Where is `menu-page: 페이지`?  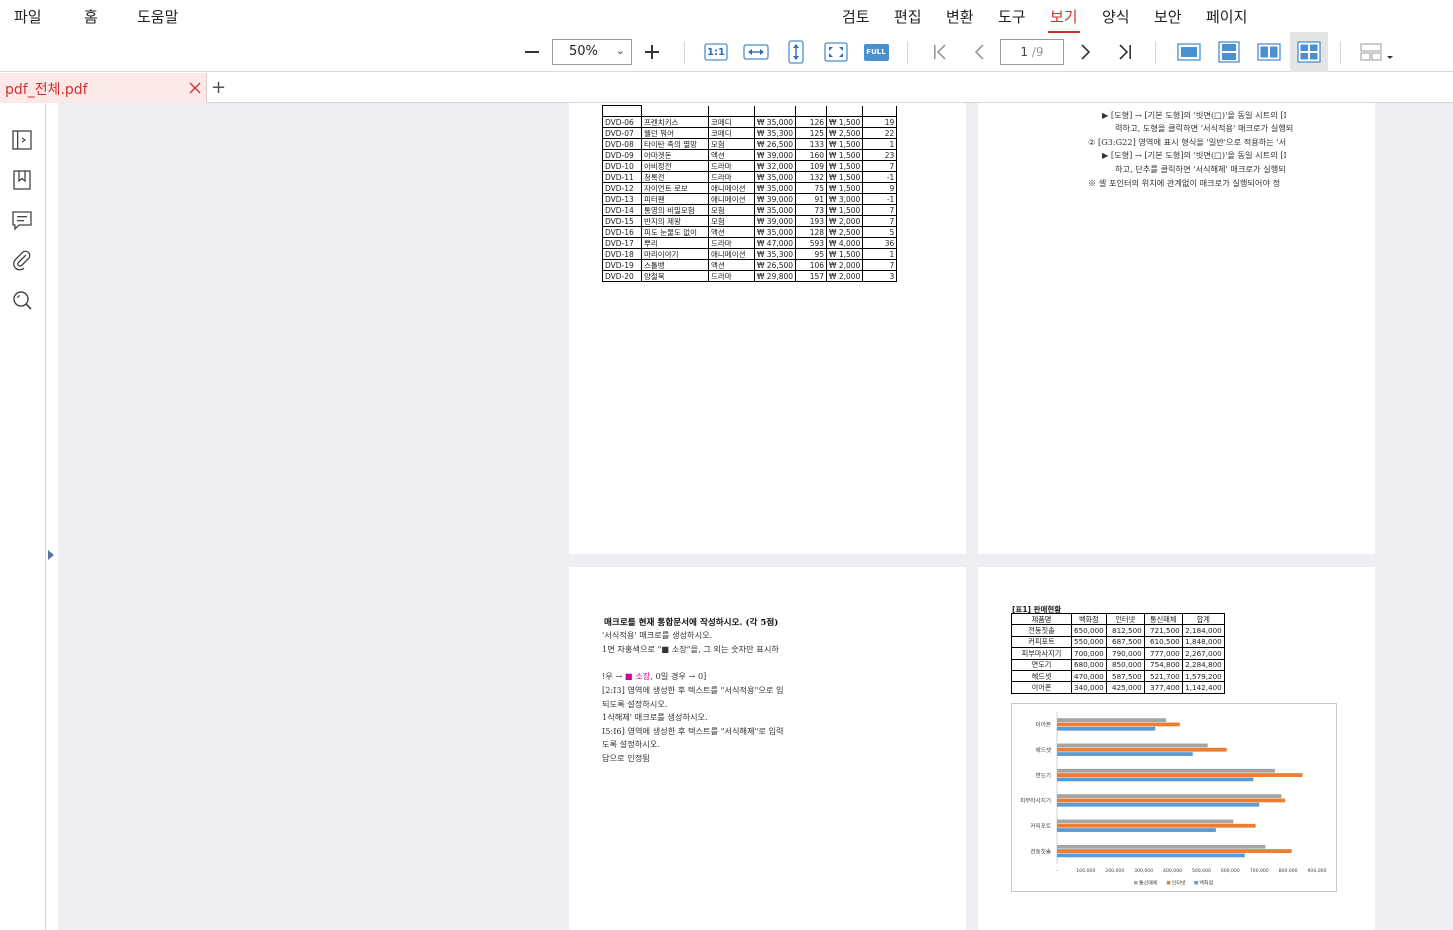 menu-page: 페이지 is located at coordinates (1226, 16).